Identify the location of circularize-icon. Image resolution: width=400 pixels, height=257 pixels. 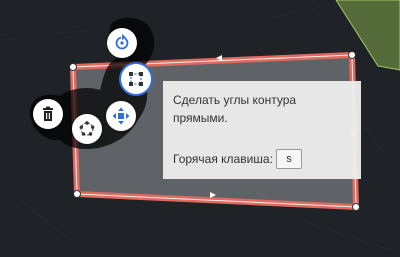
(87, 128).